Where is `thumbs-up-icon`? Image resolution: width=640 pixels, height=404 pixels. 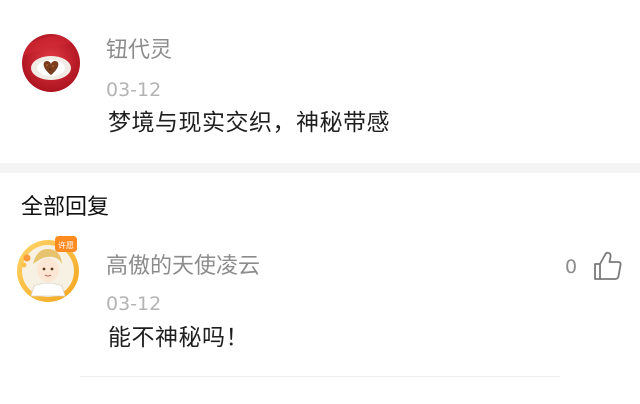
thumbs-up-icon is located at coordinates (608, 266).